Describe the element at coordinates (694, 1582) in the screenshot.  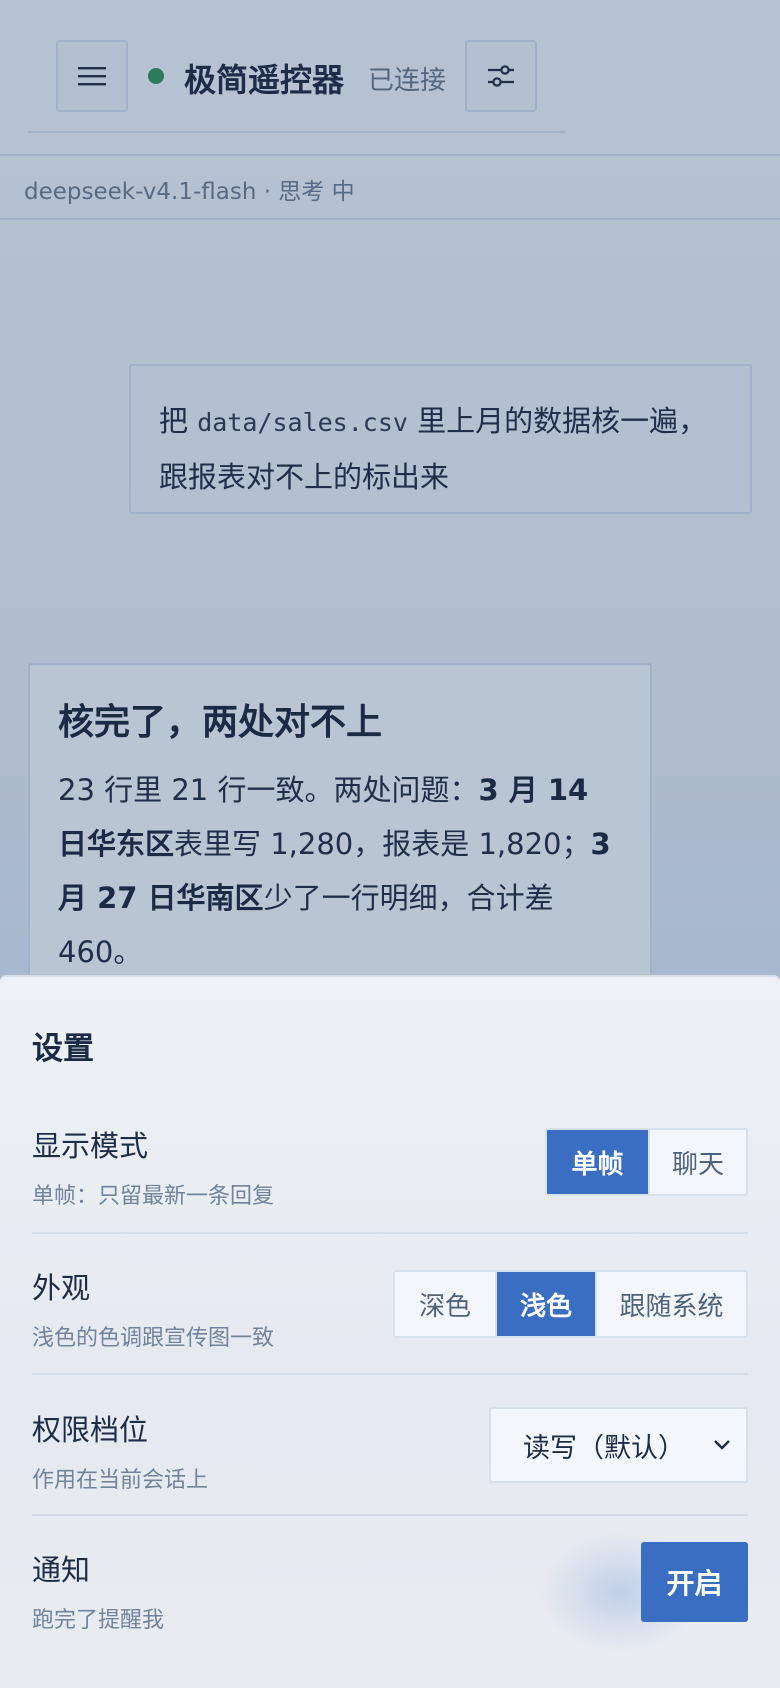
I see `notification-enable-button: 开启` at that location.